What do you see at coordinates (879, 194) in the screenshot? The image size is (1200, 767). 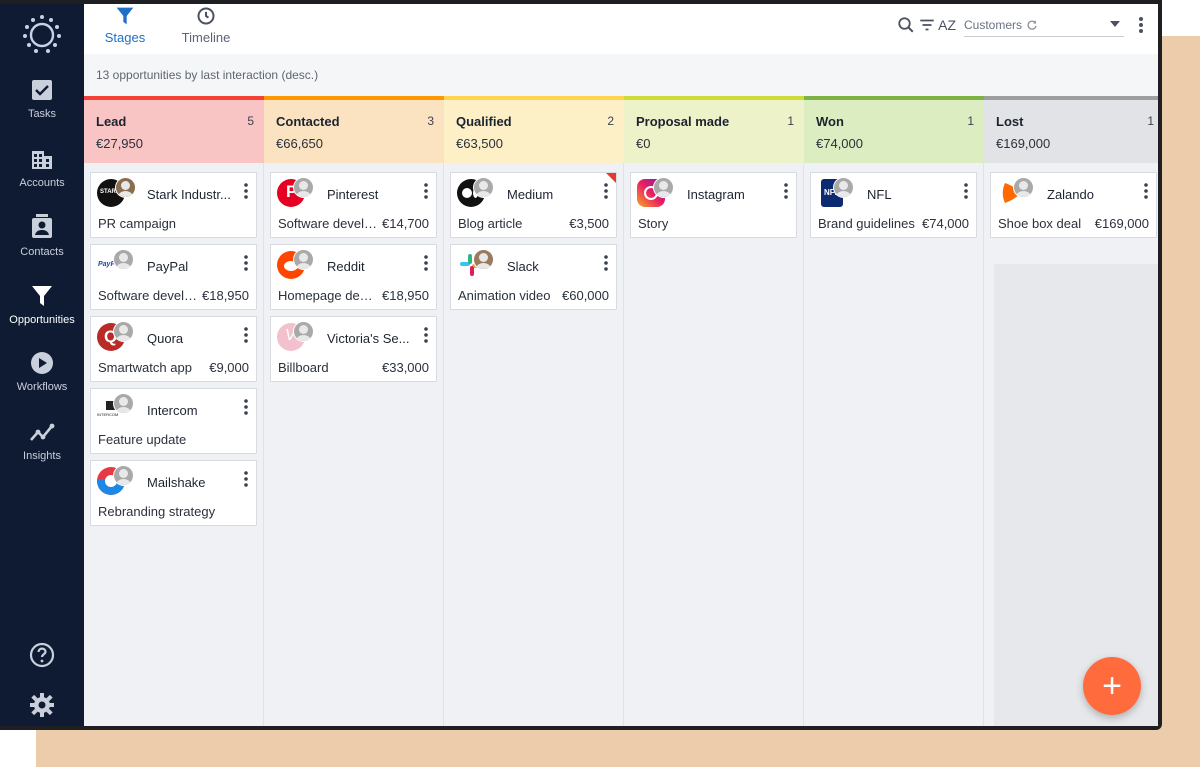 I see `card-account-name: NFL` at bounding box center [879, 194].